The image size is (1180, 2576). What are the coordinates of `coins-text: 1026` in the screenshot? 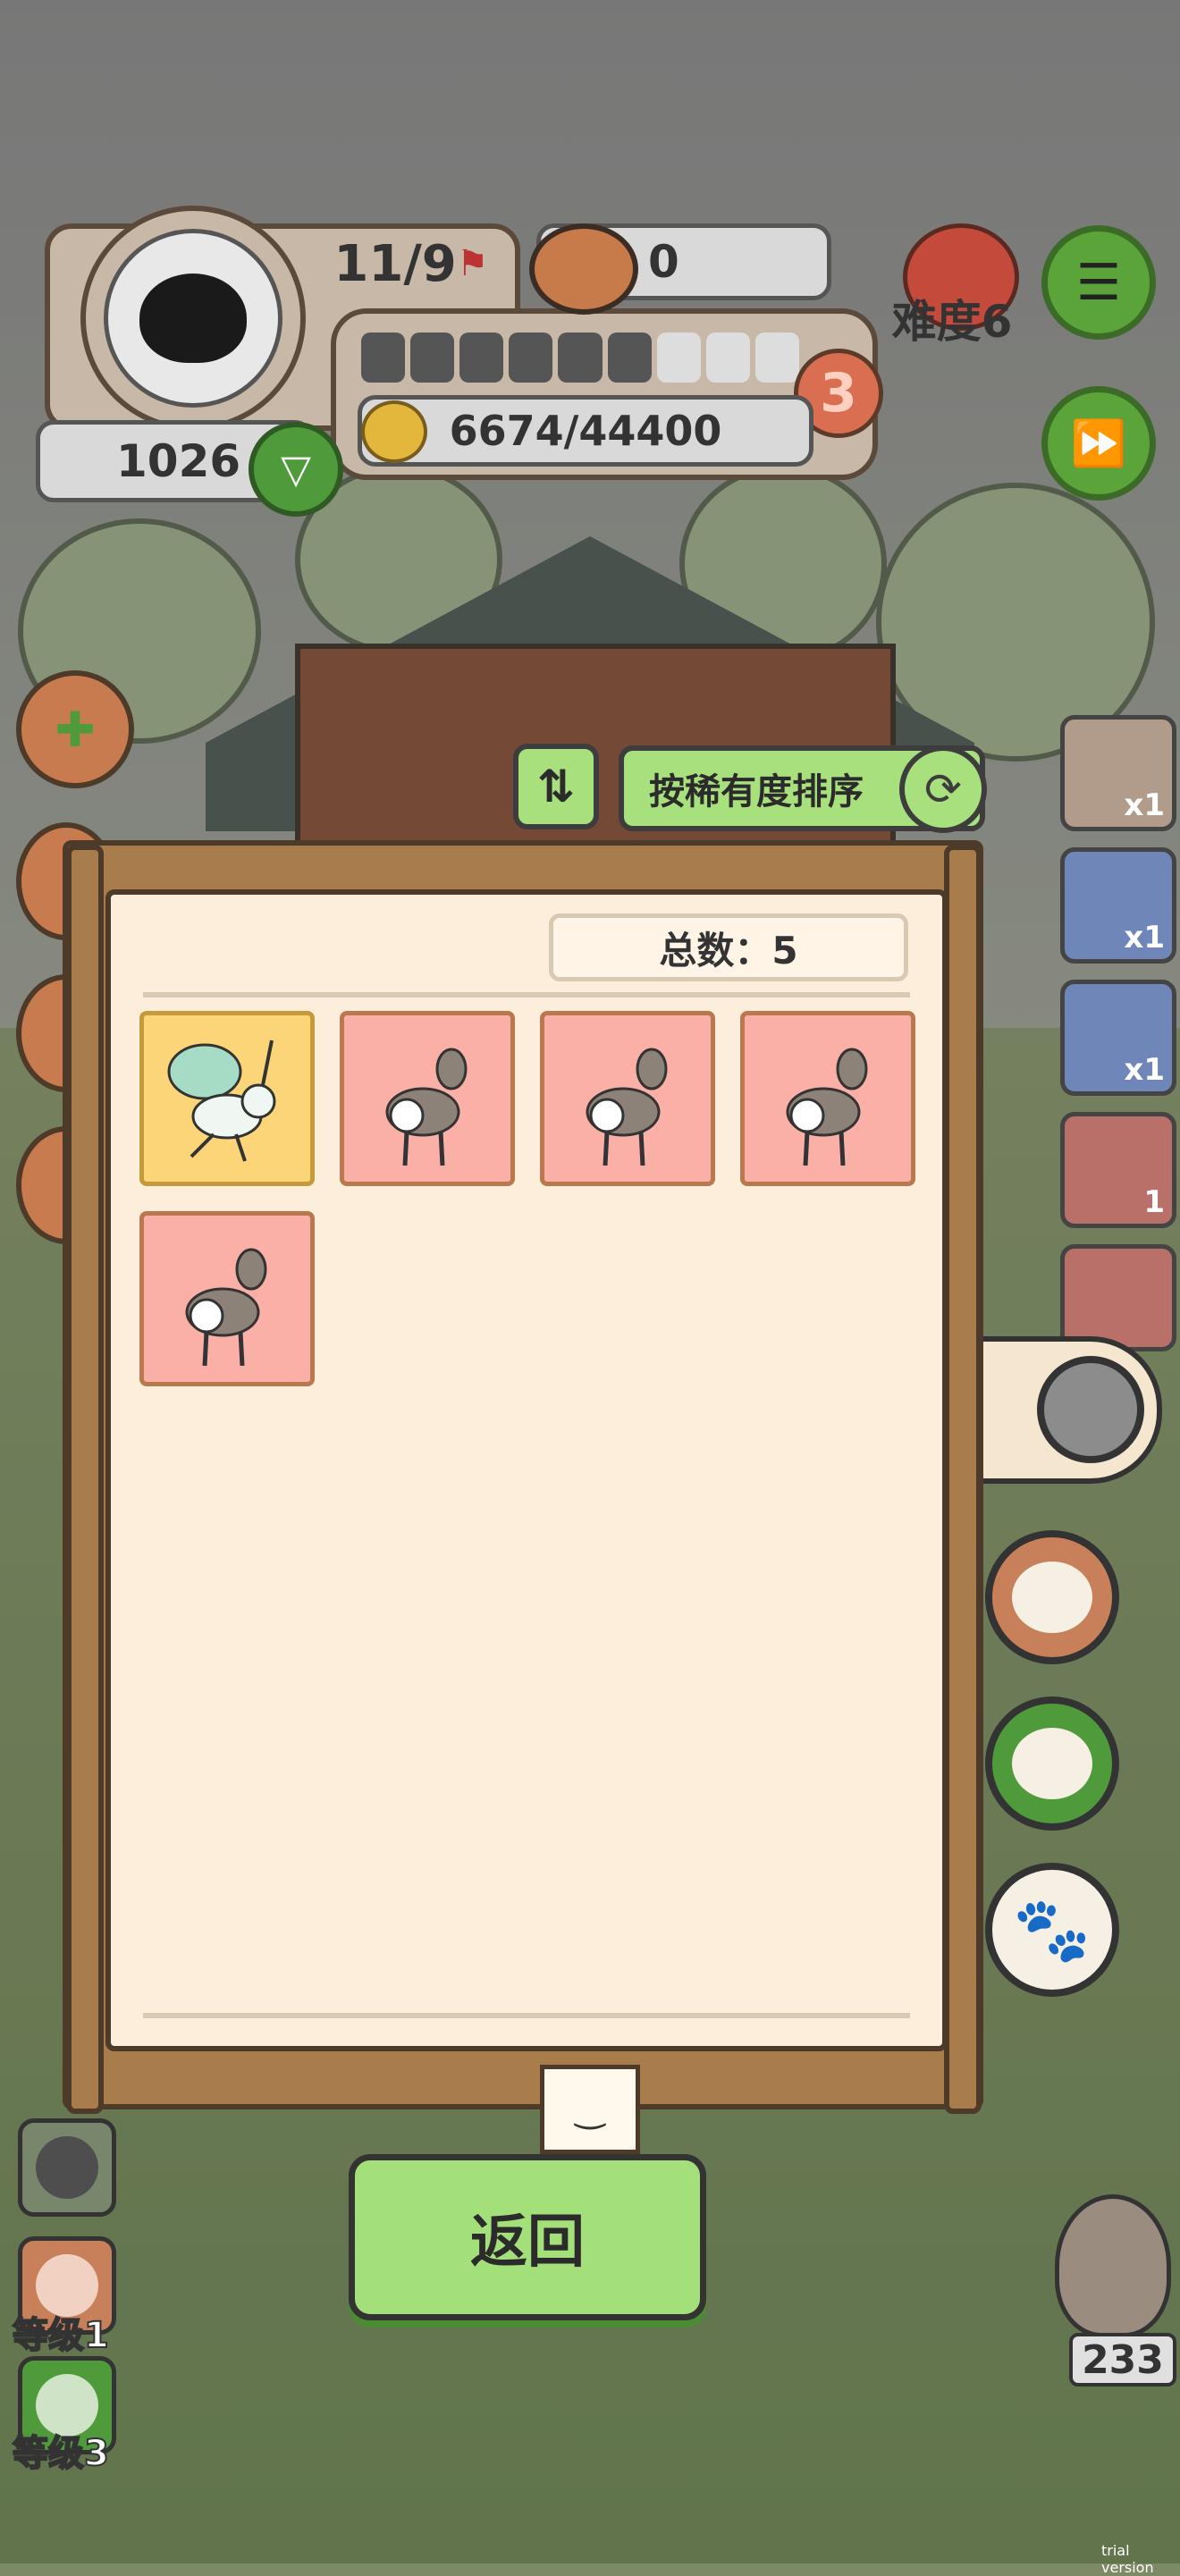 It's located at (178, 461).